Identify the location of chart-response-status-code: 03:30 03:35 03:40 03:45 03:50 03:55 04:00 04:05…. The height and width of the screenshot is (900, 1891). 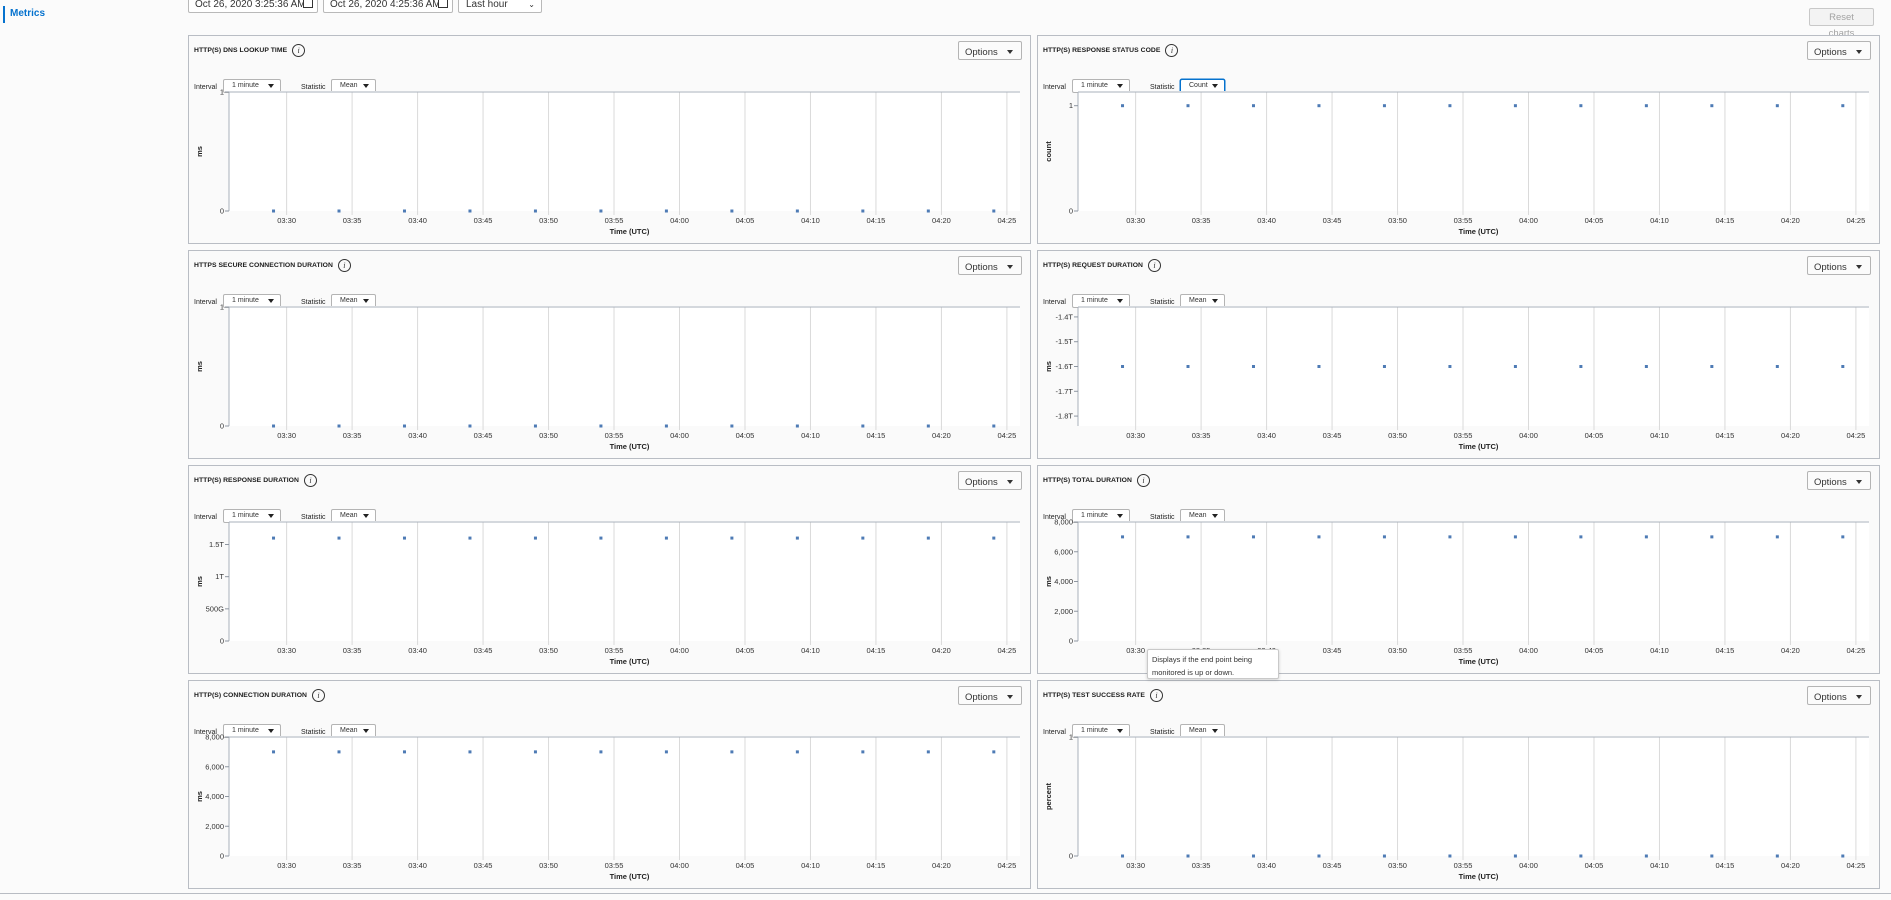
(1459, 140).